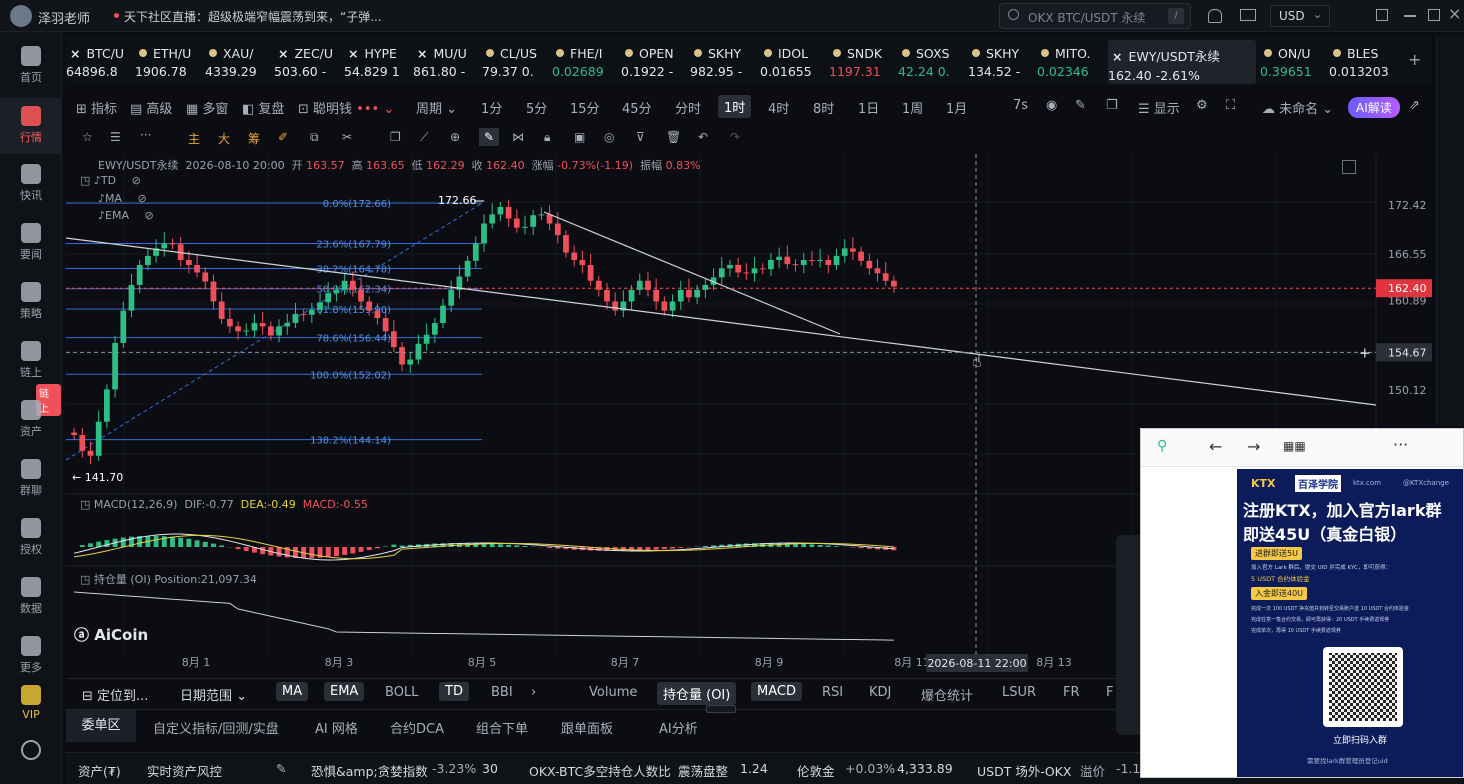  I want to click on expand-icon, so click(1349, 167).